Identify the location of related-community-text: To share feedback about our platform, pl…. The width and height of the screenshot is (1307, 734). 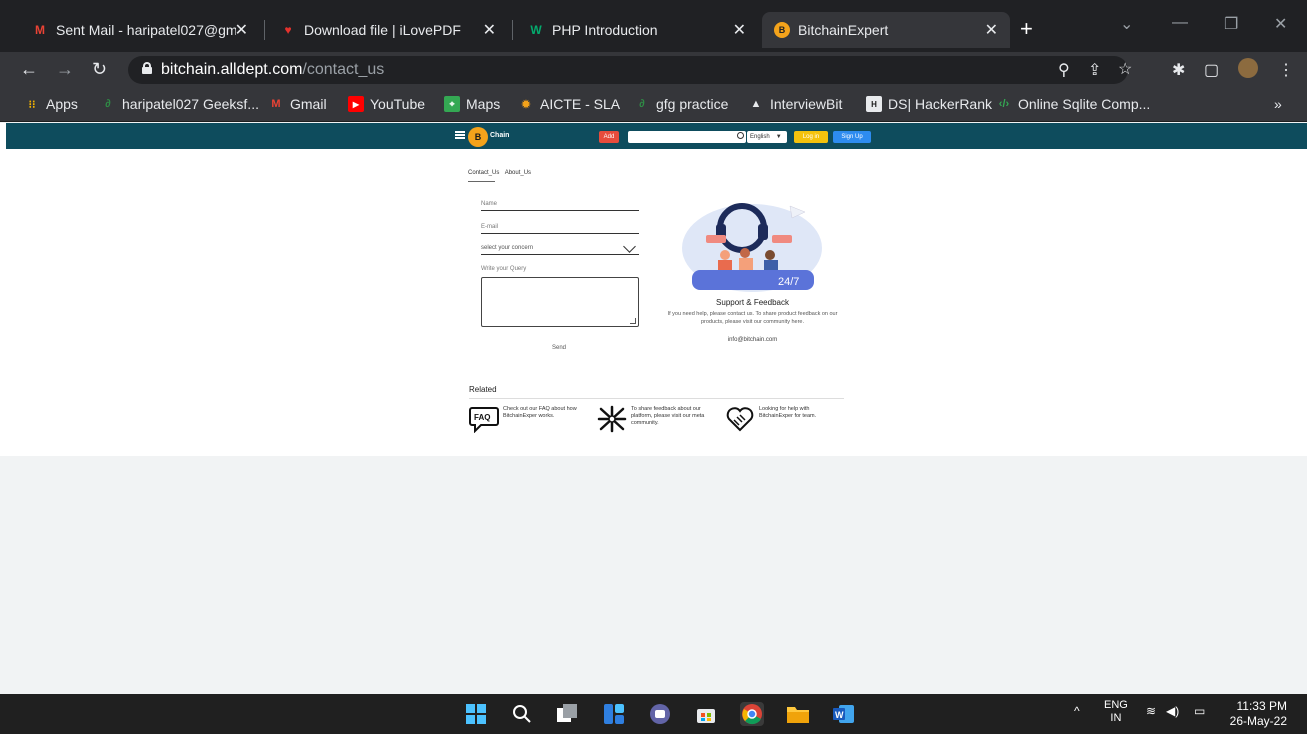
(671, 416).